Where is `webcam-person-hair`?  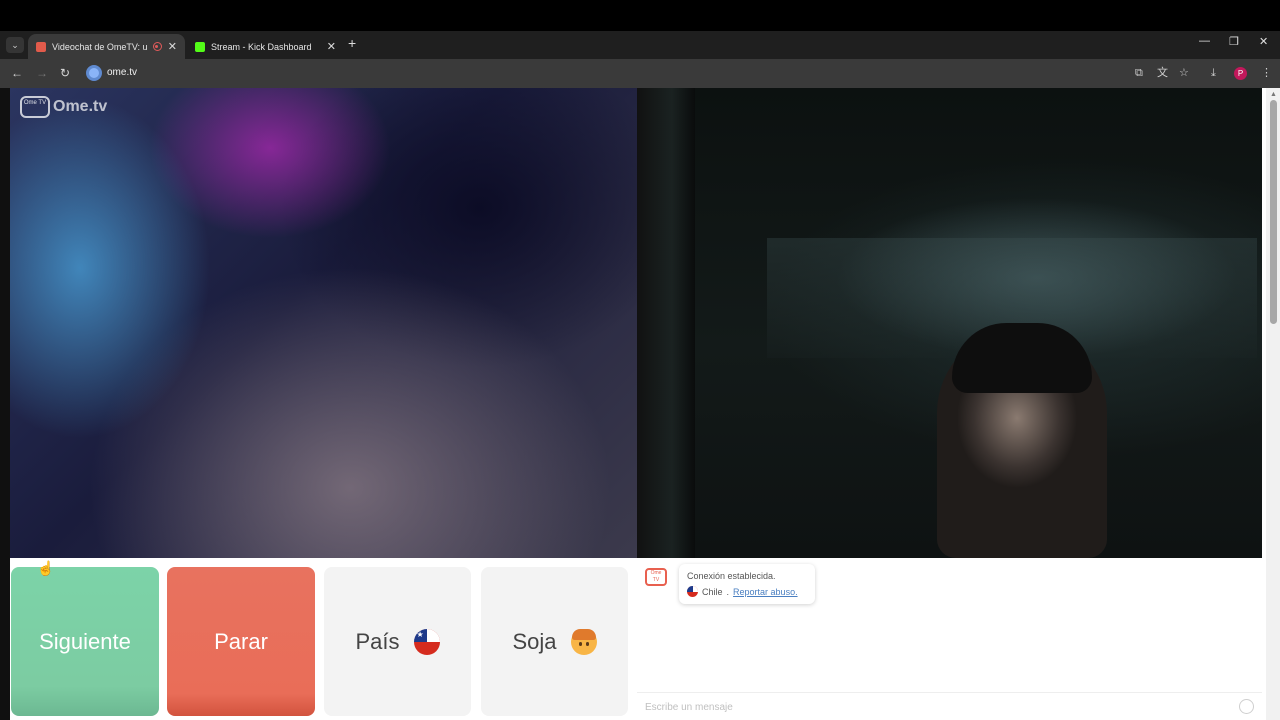 webcam-person-hair is located at coordinates (1022, 358).